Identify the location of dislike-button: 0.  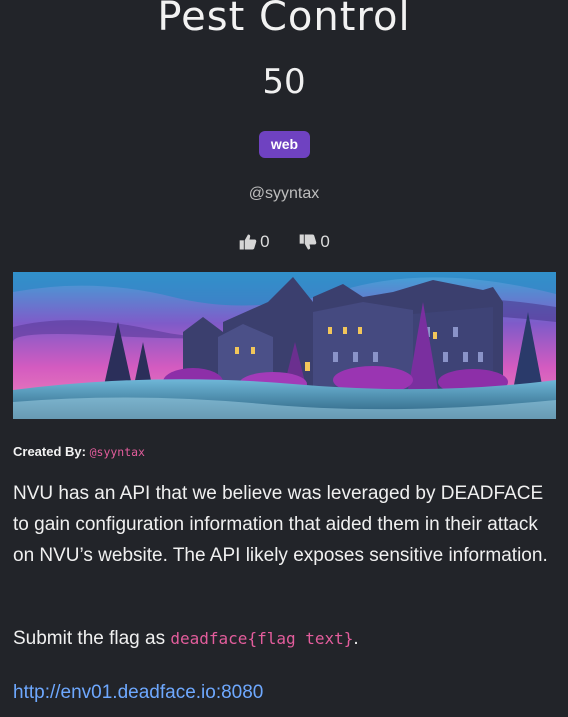
(314, 242).